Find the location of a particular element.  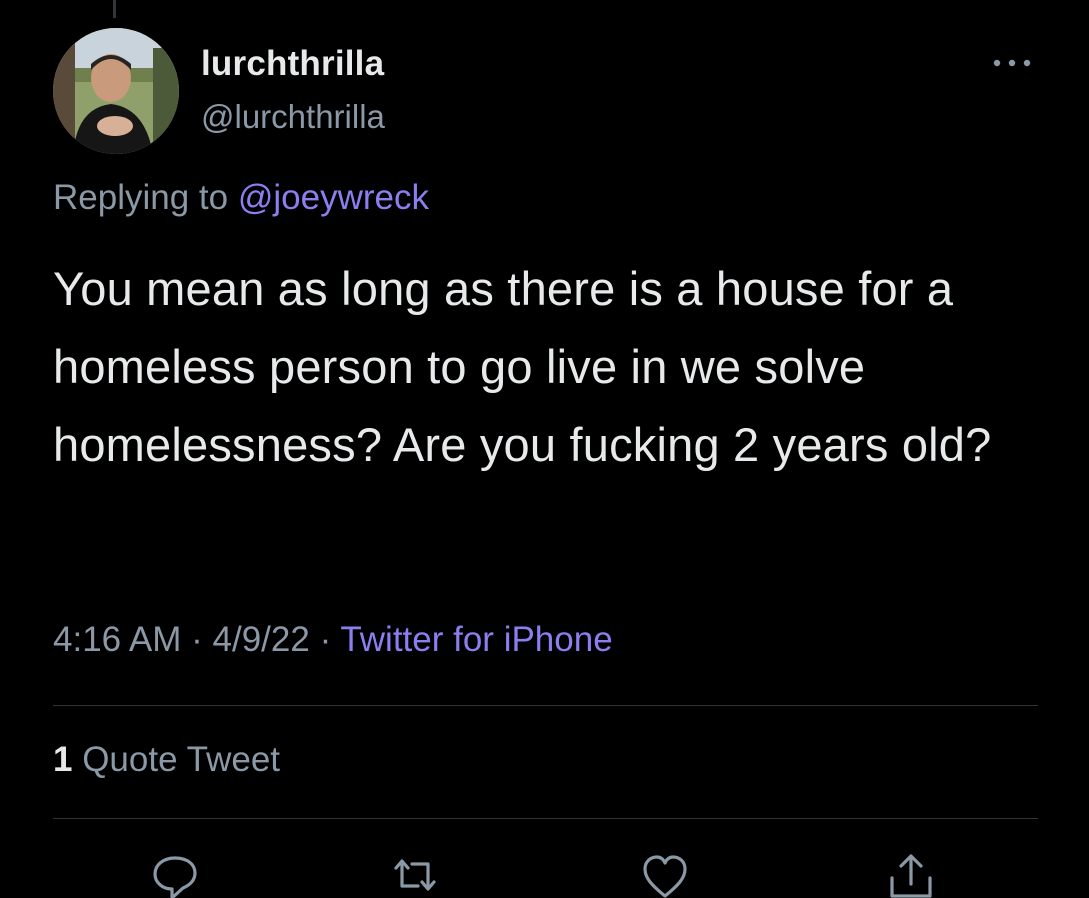

author-handle: @lurchthrilla is located at coordinates (293, 117).